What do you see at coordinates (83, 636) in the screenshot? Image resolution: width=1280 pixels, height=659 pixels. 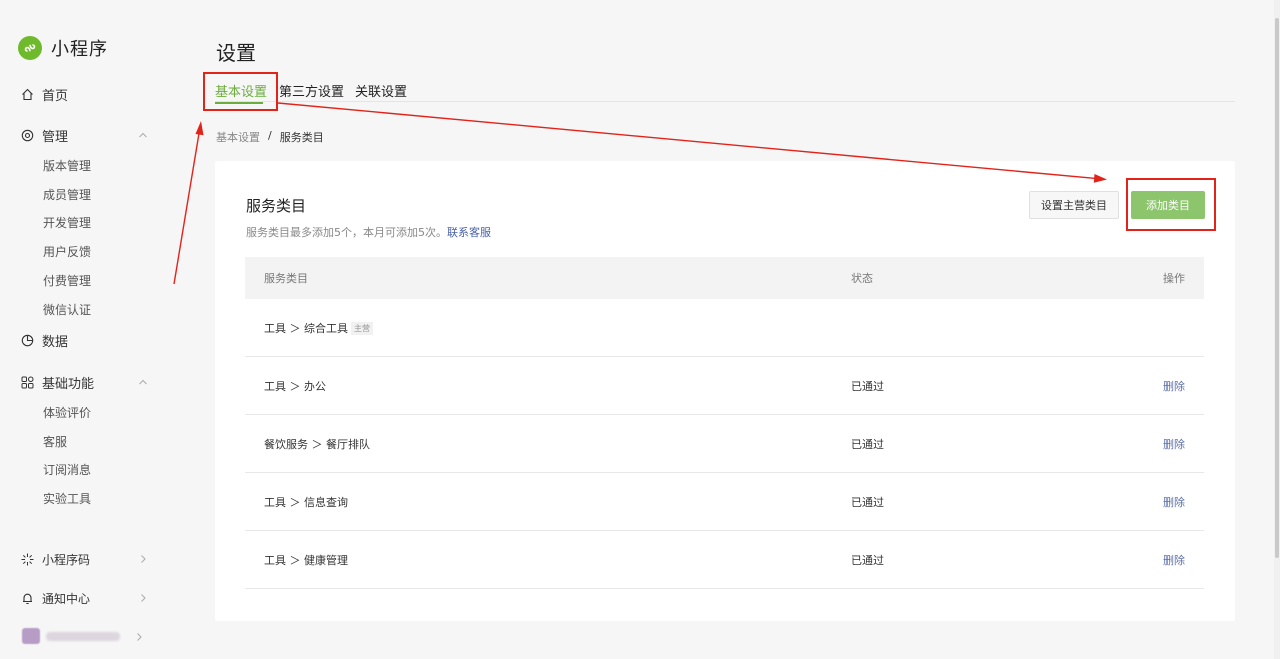 I see `account-name-redacted` at bounding box center [83, 636].